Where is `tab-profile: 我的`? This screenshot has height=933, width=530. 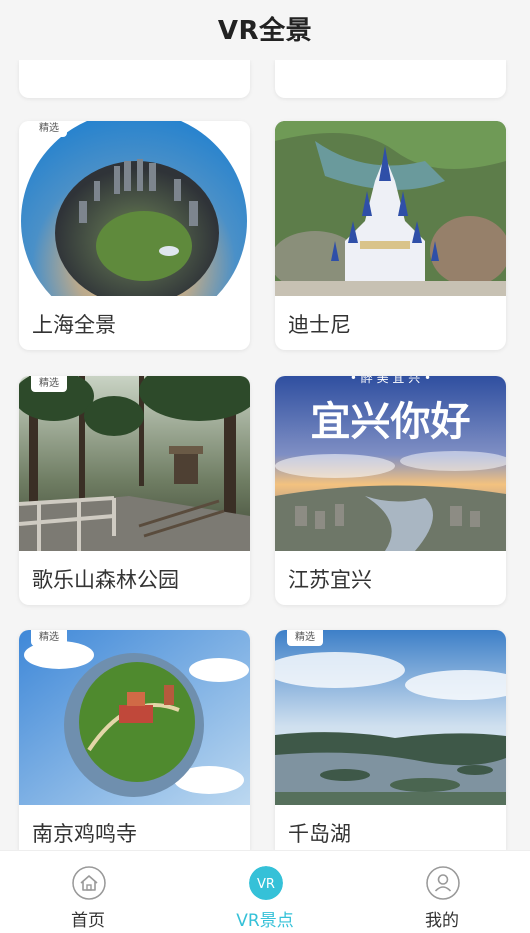
tab-profile: 我的 is located at coordinates (442, 892).